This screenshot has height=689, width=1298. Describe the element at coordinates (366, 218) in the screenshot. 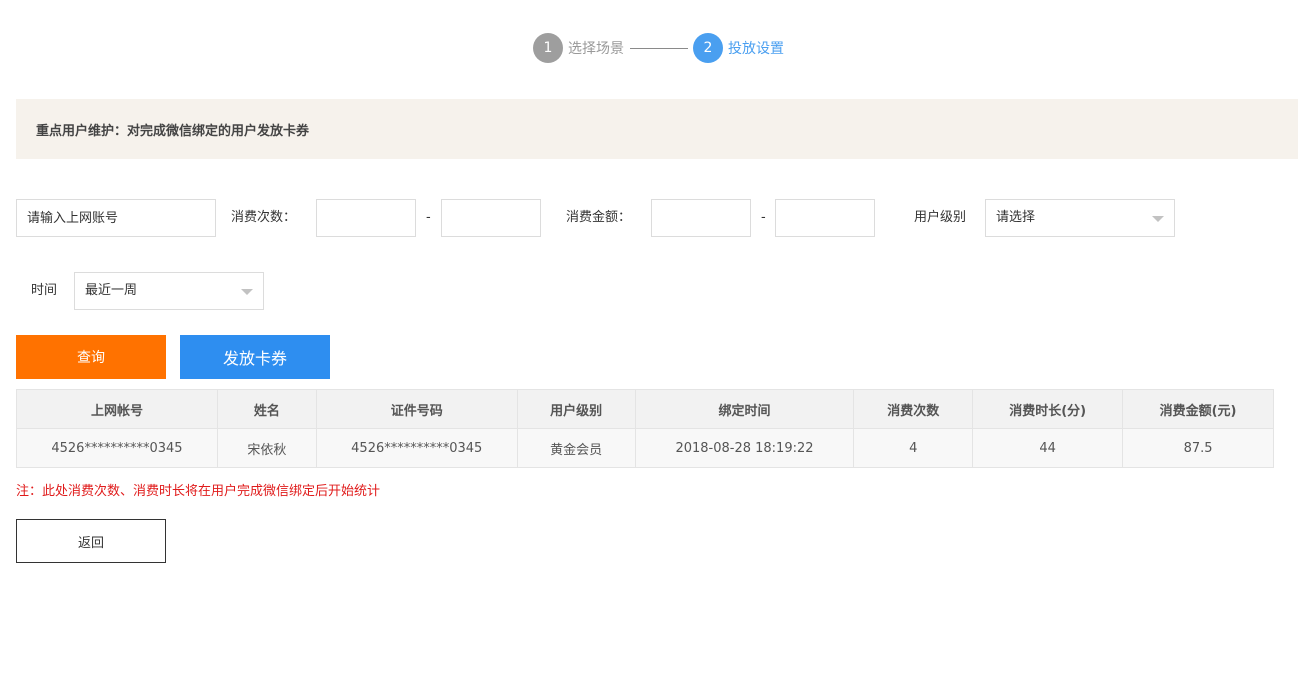

I see `count-min-input` at that location.